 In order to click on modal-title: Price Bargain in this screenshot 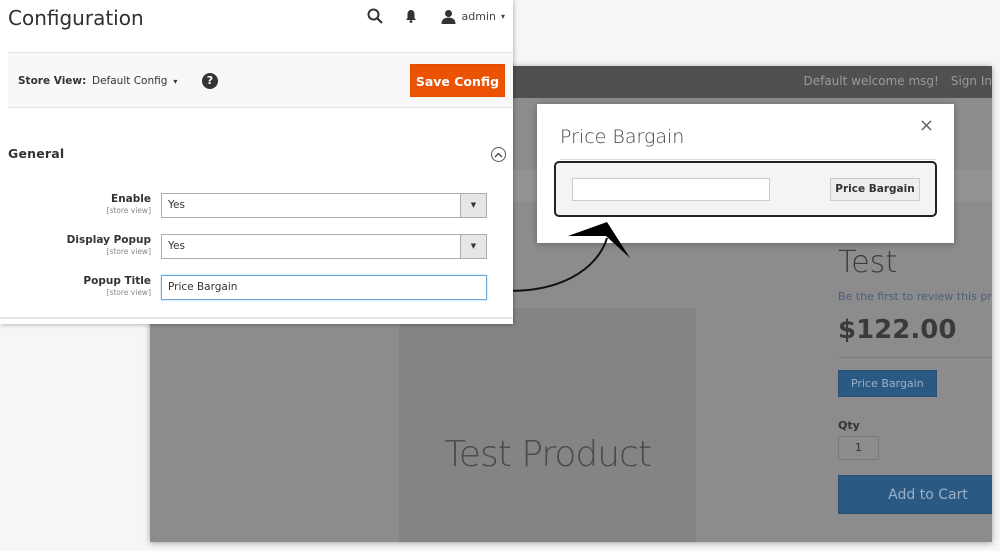, I will do `click(622, 137)`.